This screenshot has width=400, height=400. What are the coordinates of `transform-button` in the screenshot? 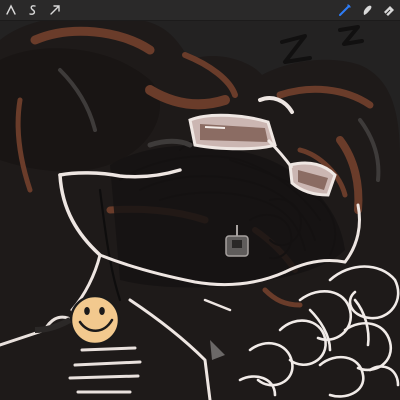 It's located at (55, 10).